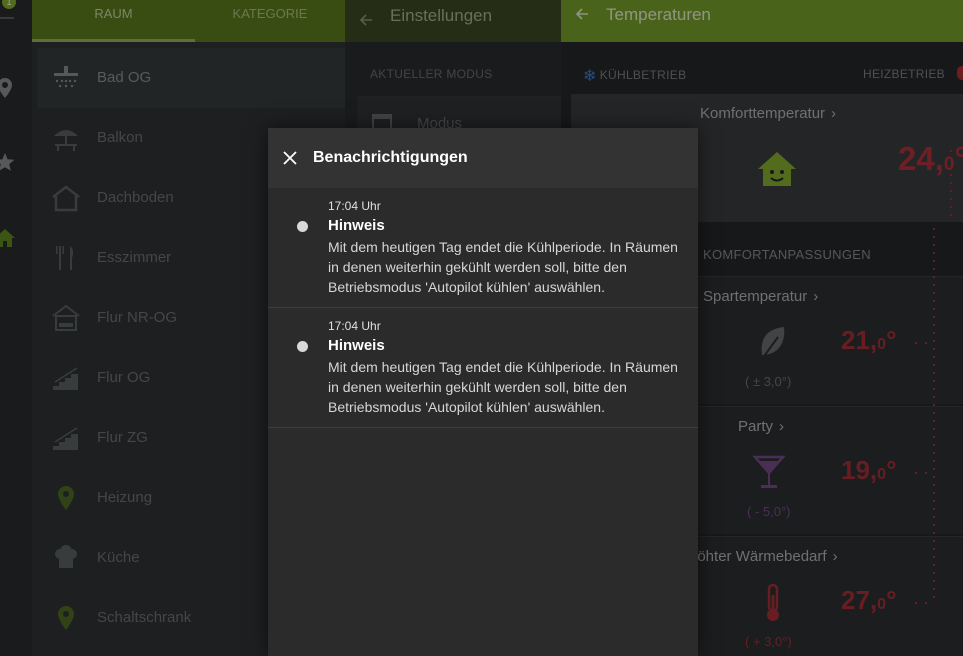 This screenshot has width=963, height=656. I want to click on close-icon, so click(290, 158).